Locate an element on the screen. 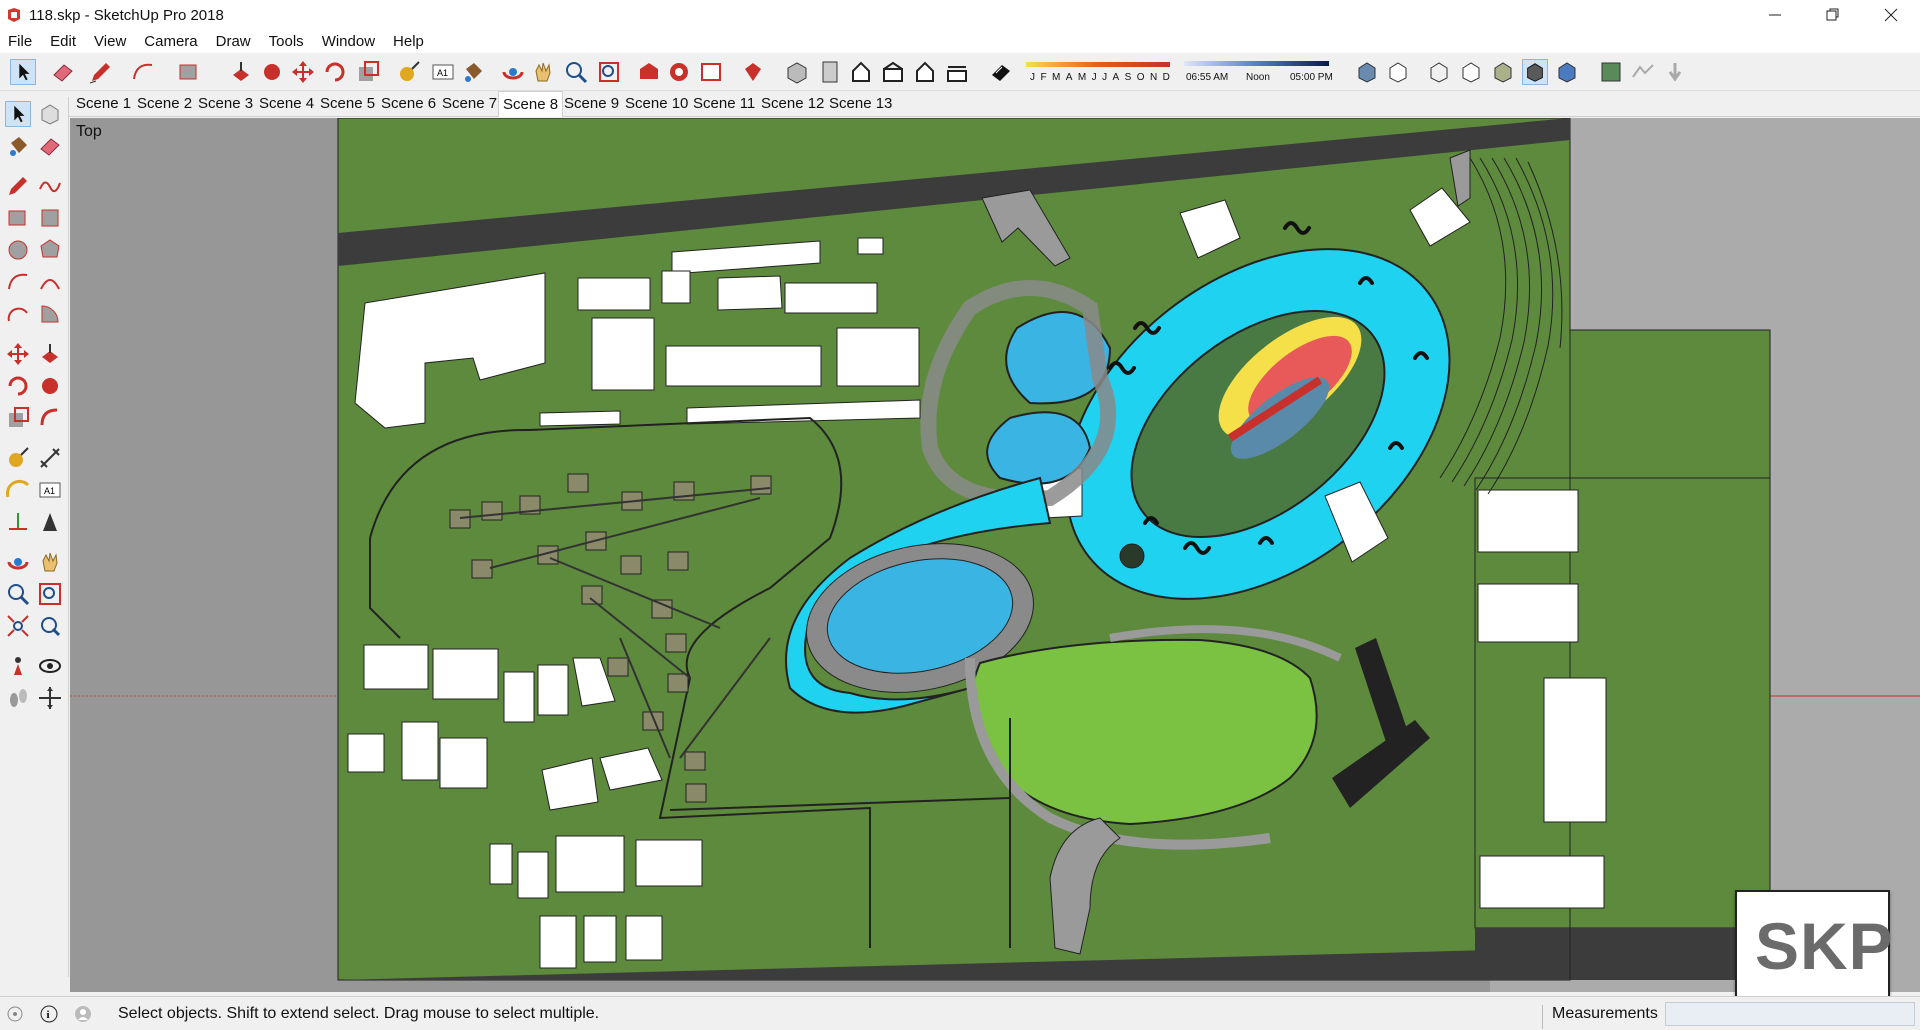 The width and height of the screenshot is (1920, 1030). tab-scene-1: Scene 1 is located at coordinates (103, 104).